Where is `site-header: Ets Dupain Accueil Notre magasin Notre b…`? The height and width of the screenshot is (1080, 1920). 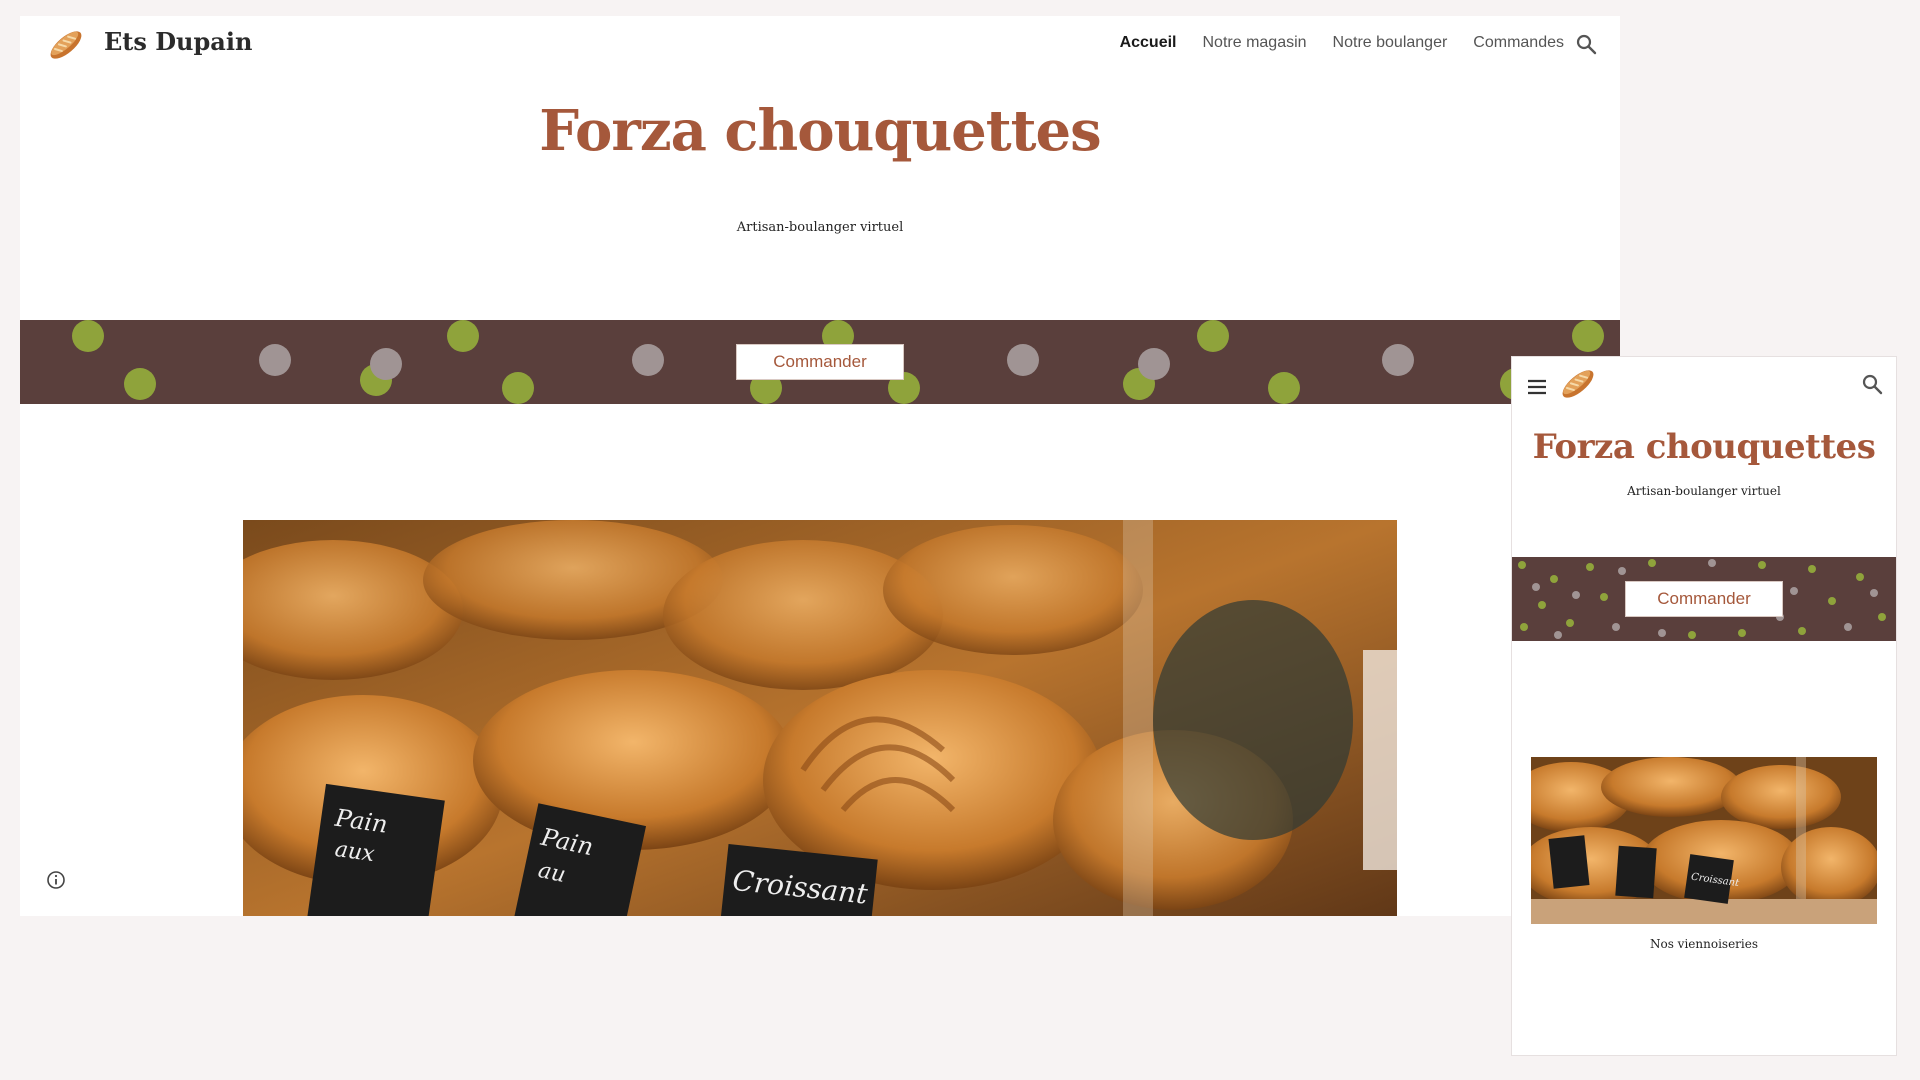 site-header: Ets Dupain Accueil Notre magasin Notre b… is located at coordinates (820, 45).